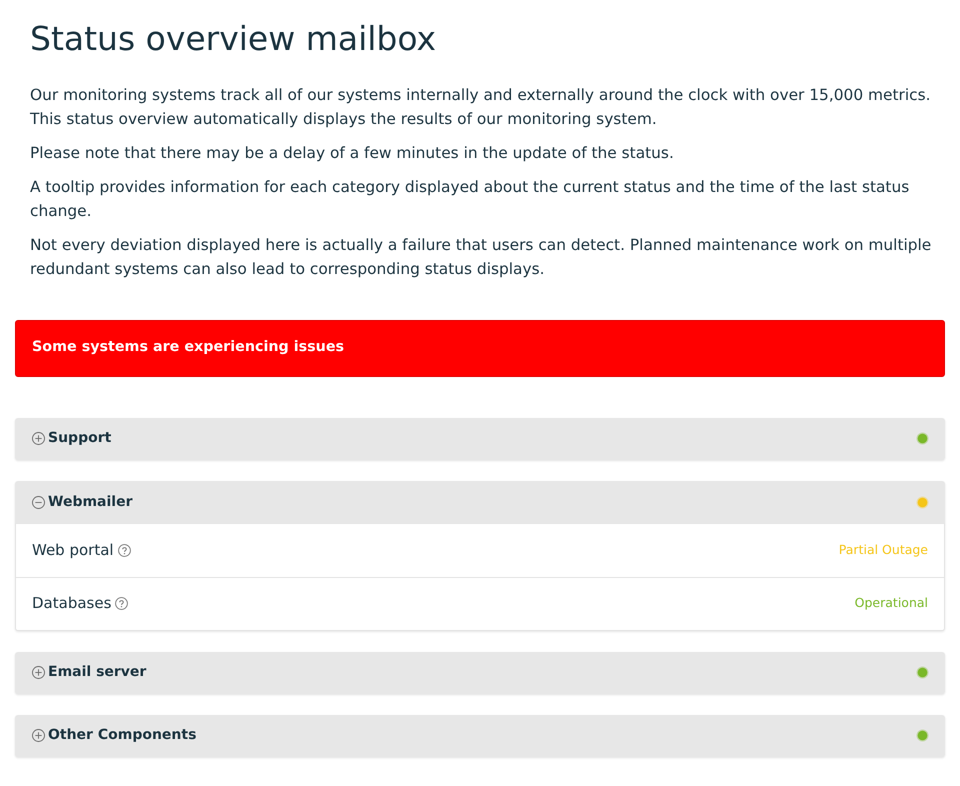 The width and height of the screenshot is (960, 786). I want to click on group-header: Webmailer, so click(480, 502).